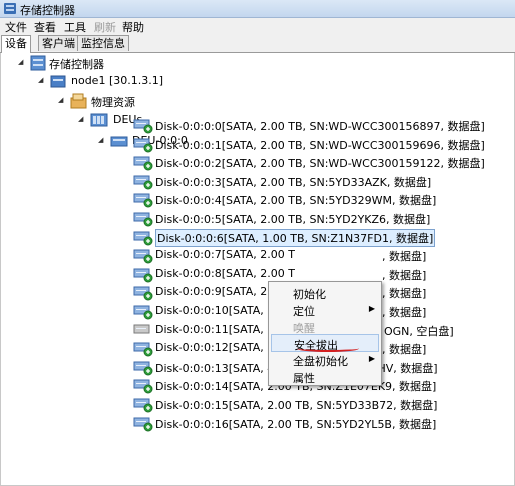 The height and width of the screenshot is (486, 515). Describe the element at coordinates (76, 64) in the screenshot. I see `tree-label-root: 存储控制器` at that location.